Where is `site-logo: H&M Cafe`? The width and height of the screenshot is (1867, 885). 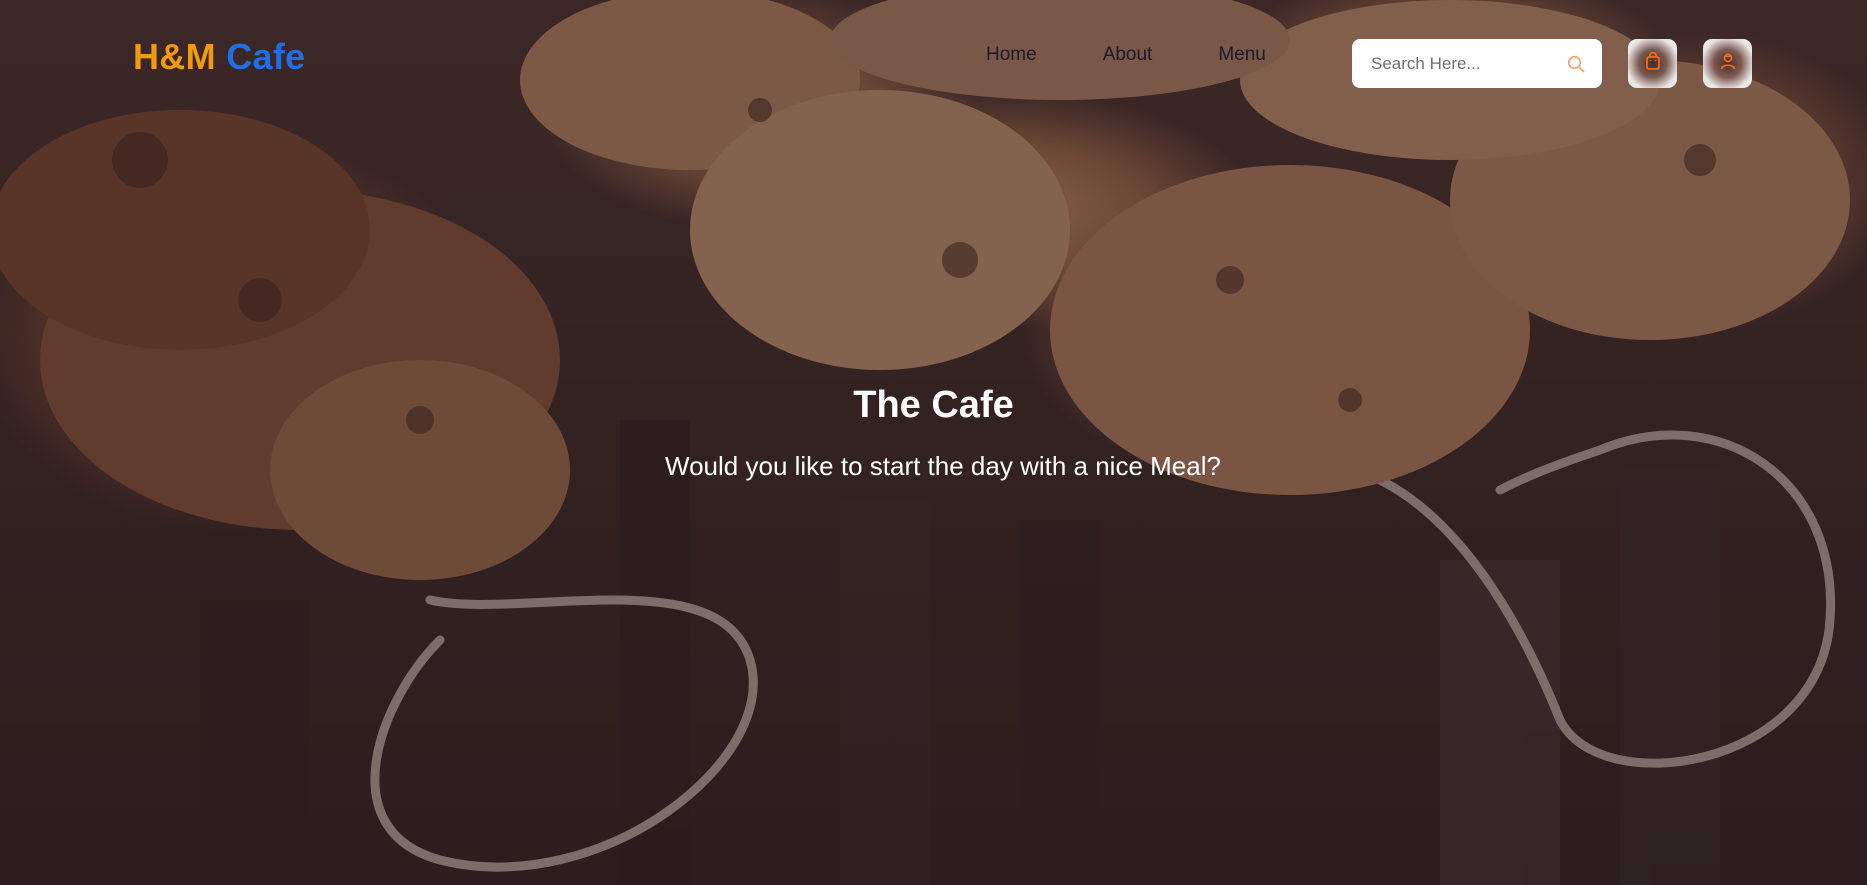 site-logo: H&M Cafe is located at coordinates (219, 57).